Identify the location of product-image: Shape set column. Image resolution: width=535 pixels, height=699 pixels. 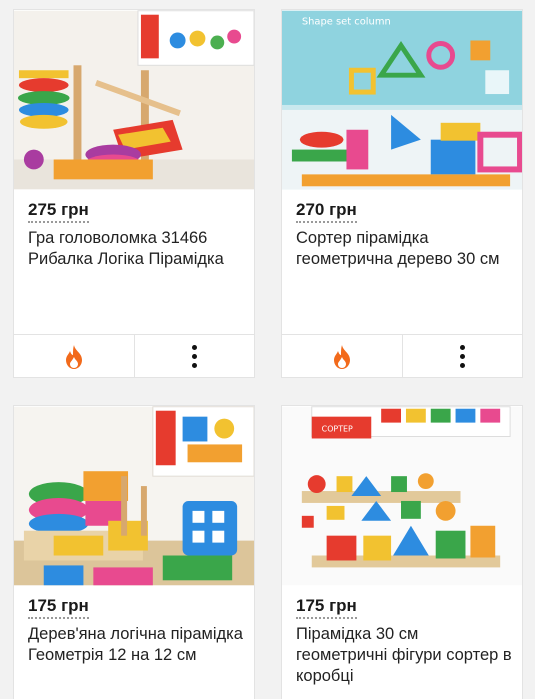
(402, 100).